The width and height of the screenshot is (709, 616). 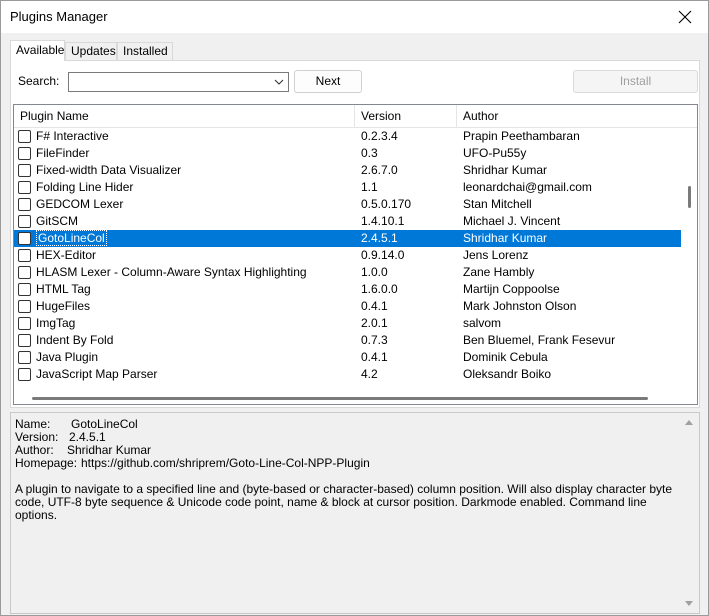 What do you see at coordinates (184, 116) in the screenshot?
I see `column-header-plugin-name: Plugin Name` at bounding box center [184, 116].